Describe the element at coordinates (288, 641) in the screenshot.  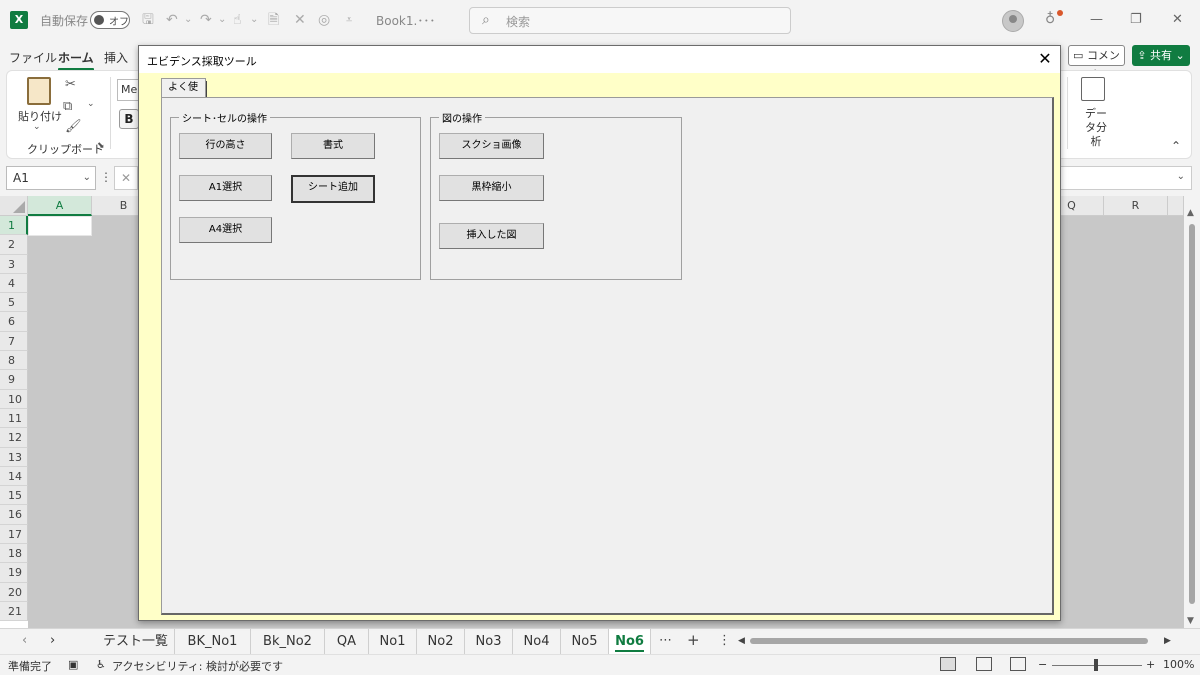
I see `sheet-tab: Bk_No2` at that location.